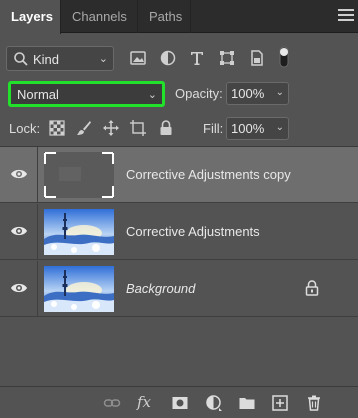 The height and width of the screenshot is (418, 358). I want to click on filter-toggle-icon, so click(284, 57).